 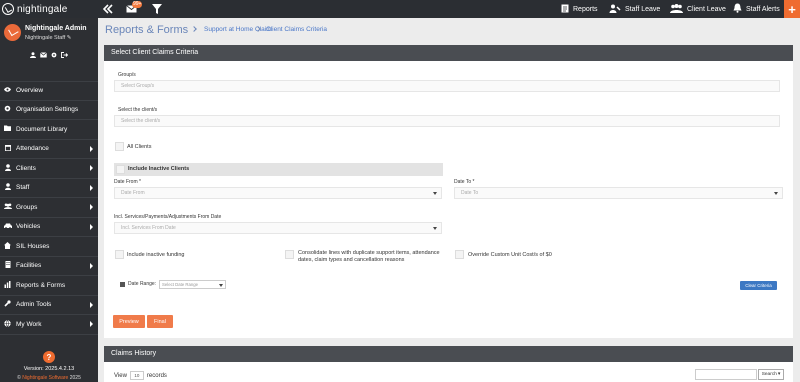 What do you see at coordinates (756, 9) in the screenshot?
I see `topbar-staff-alerts-link: Staff Alerts` at bounding box center [756, 9].